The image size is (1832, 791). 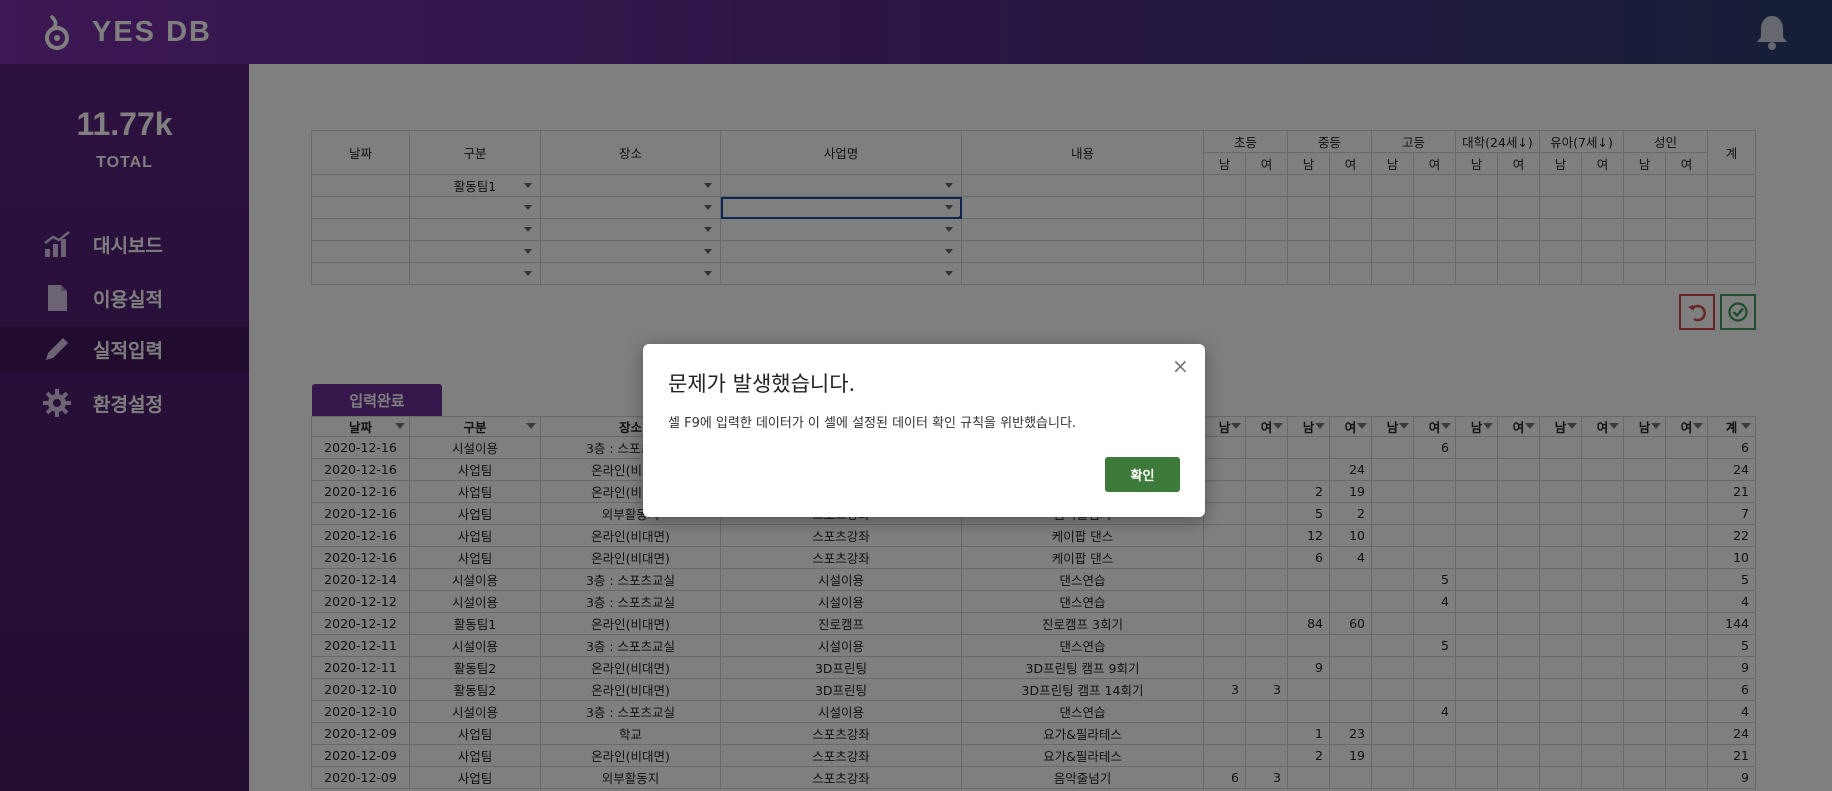 I want to click on close-icon: ×, so click(x=1180, y=366).